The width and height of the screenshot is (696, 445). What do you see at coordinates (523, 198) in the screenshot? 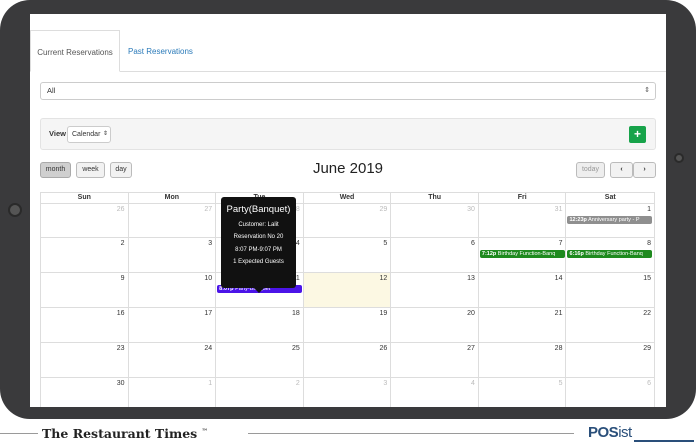
I see `weekday-fri: Fri` at bounding box center [523, 198].